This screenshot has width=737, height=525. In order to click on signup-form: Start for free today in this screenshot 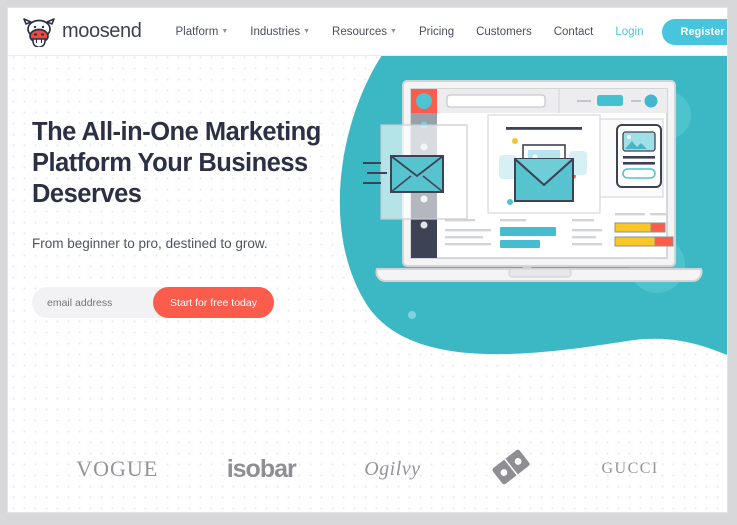, I will do `click(153, 302)`.